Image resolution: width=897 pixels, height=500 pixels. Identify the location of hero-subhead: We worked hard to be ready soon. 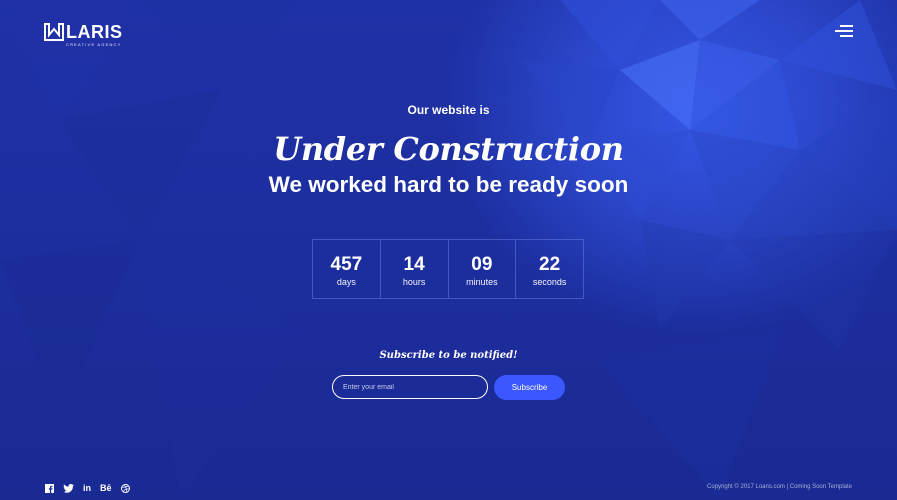
(448, 184).